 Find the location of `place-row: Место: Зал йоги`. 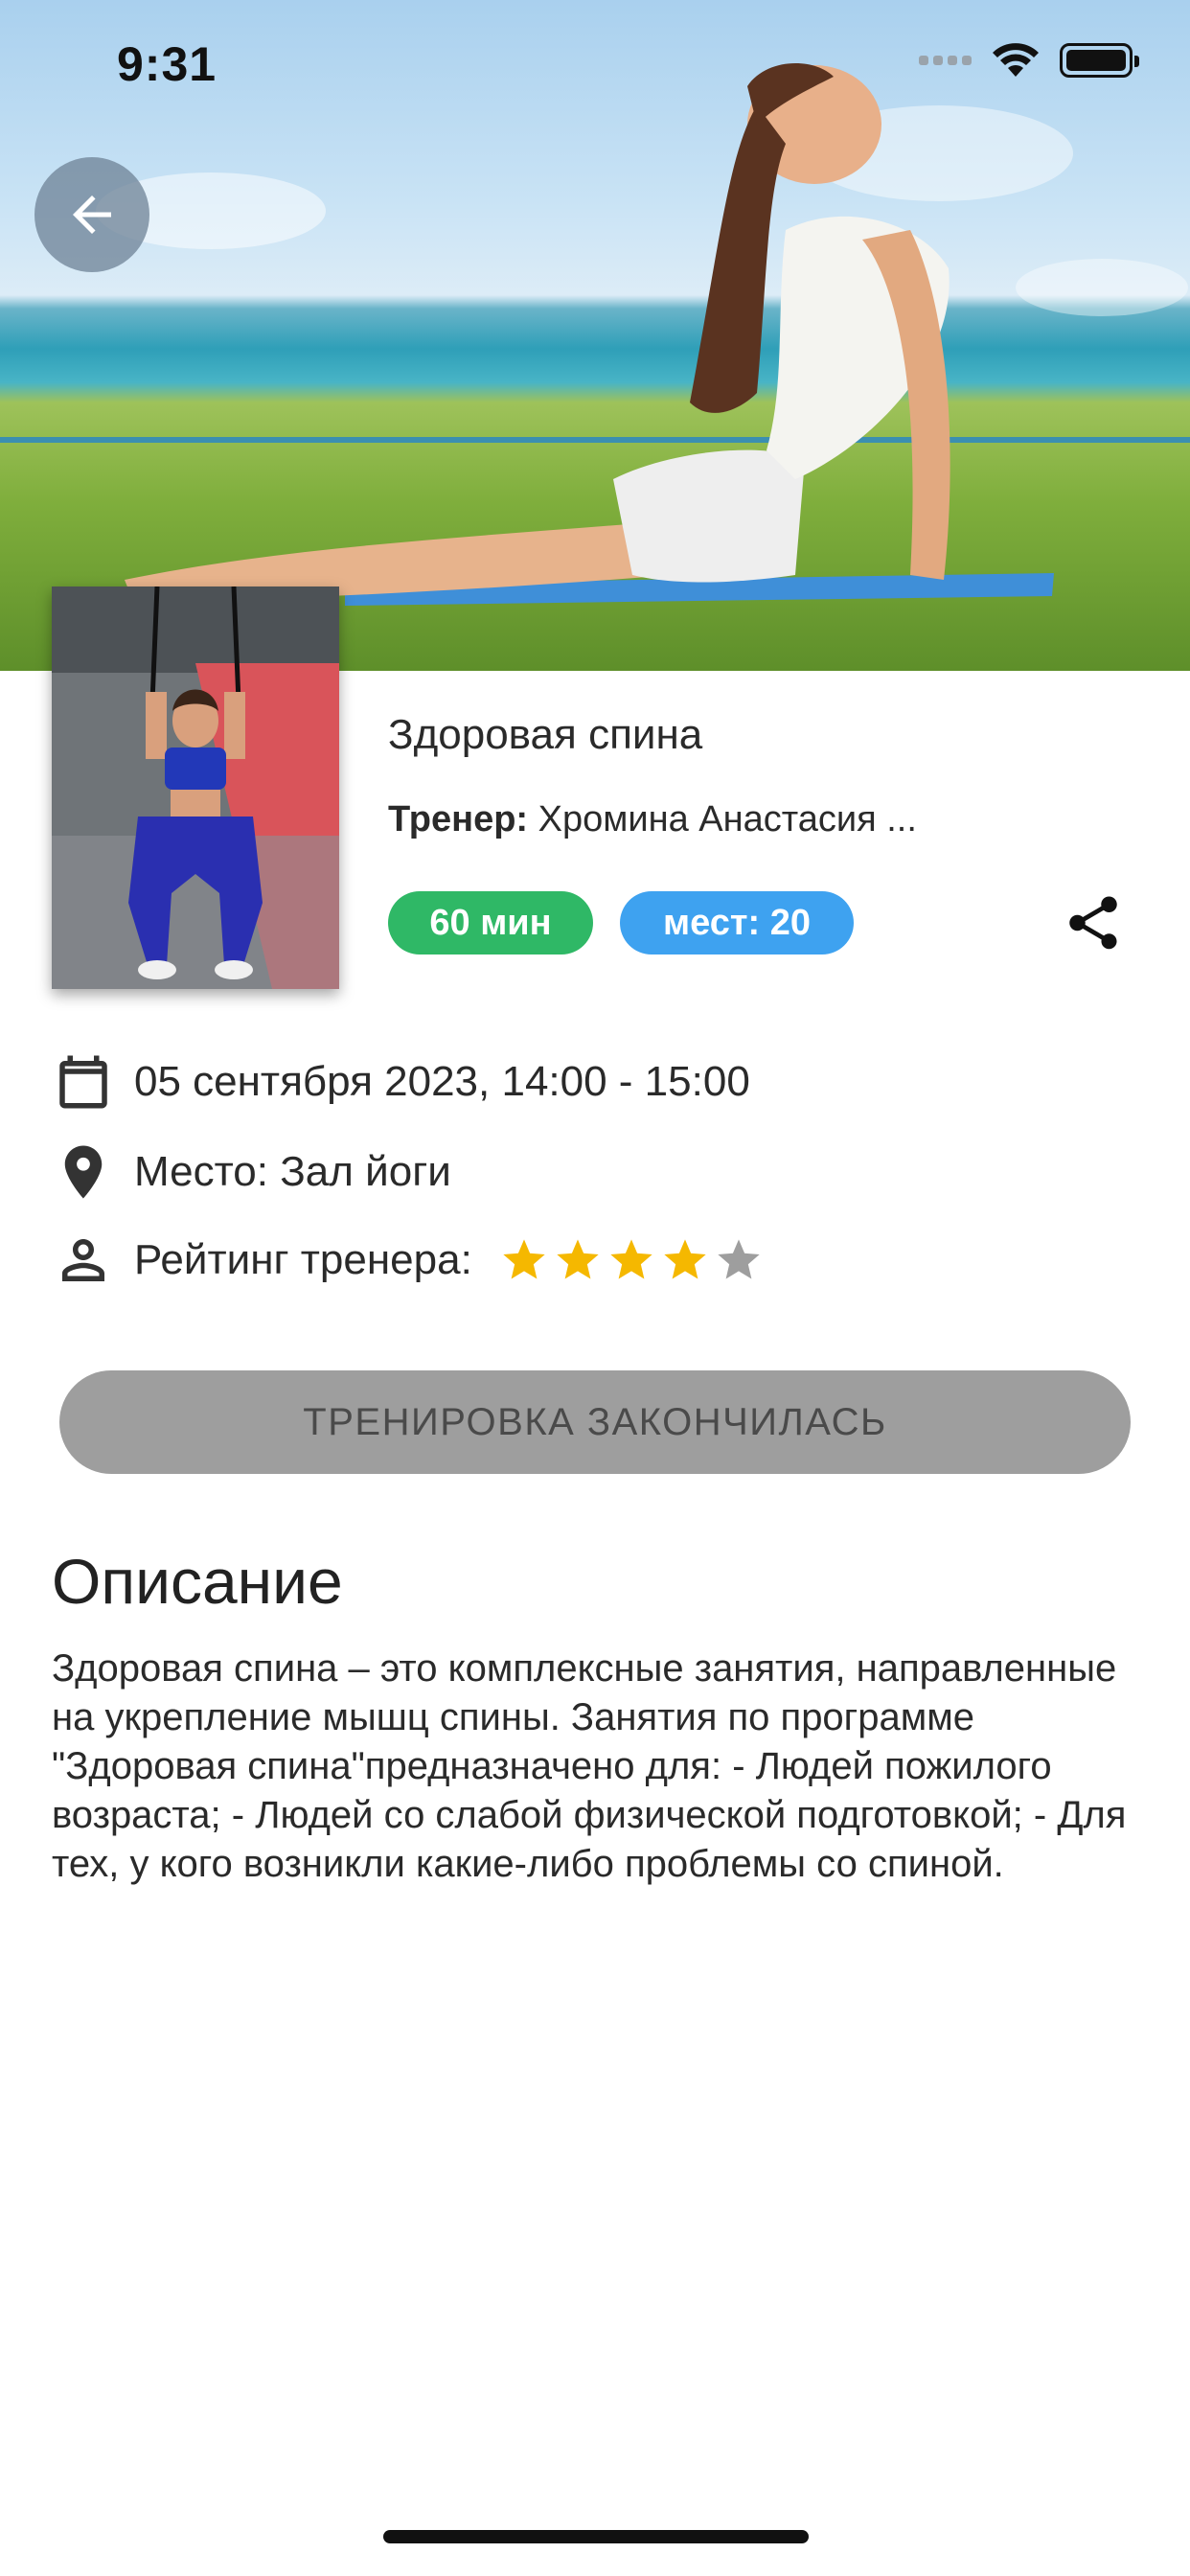

place-row: Место: Зал йоги is located at coordinates (251, 1172).